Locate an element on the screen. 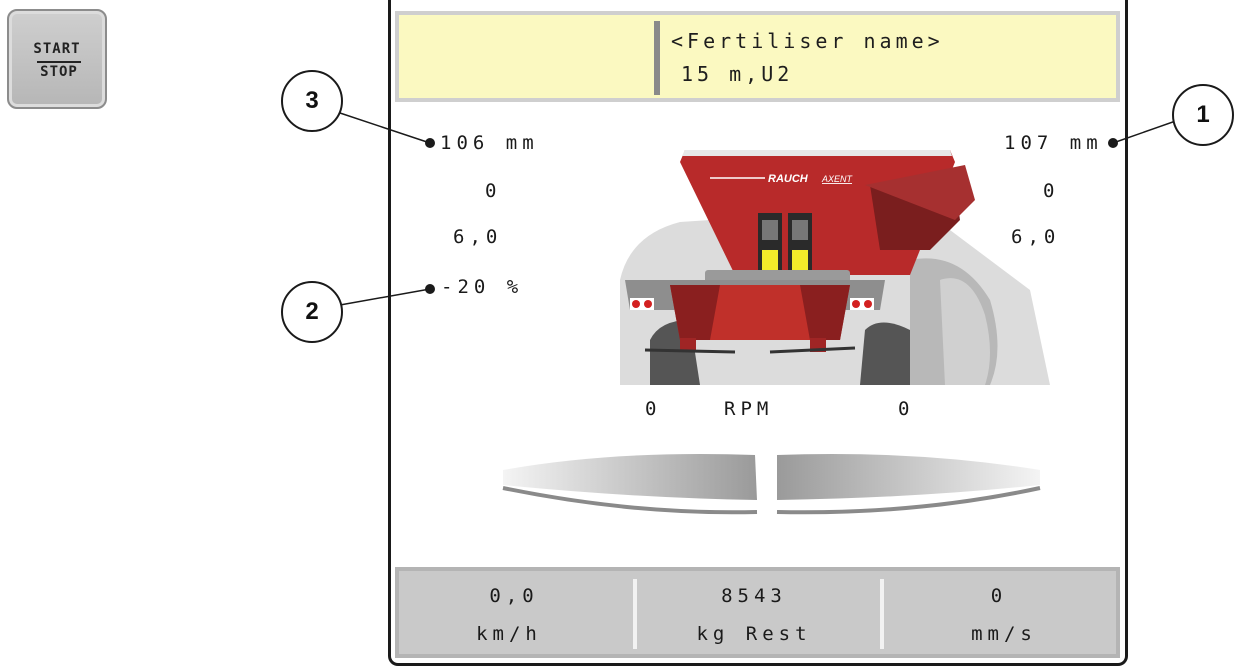  left-value-2: 0 is located at coordinates (493, 191).